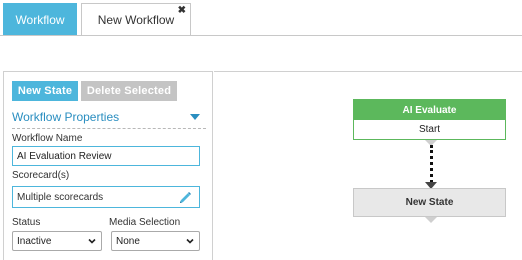 The height and width of the screenshot is (260, 522). Describe the element at coordinates (47, 138) in the screenshot. I see `workflow-name-label: Workflow Name` at that location.